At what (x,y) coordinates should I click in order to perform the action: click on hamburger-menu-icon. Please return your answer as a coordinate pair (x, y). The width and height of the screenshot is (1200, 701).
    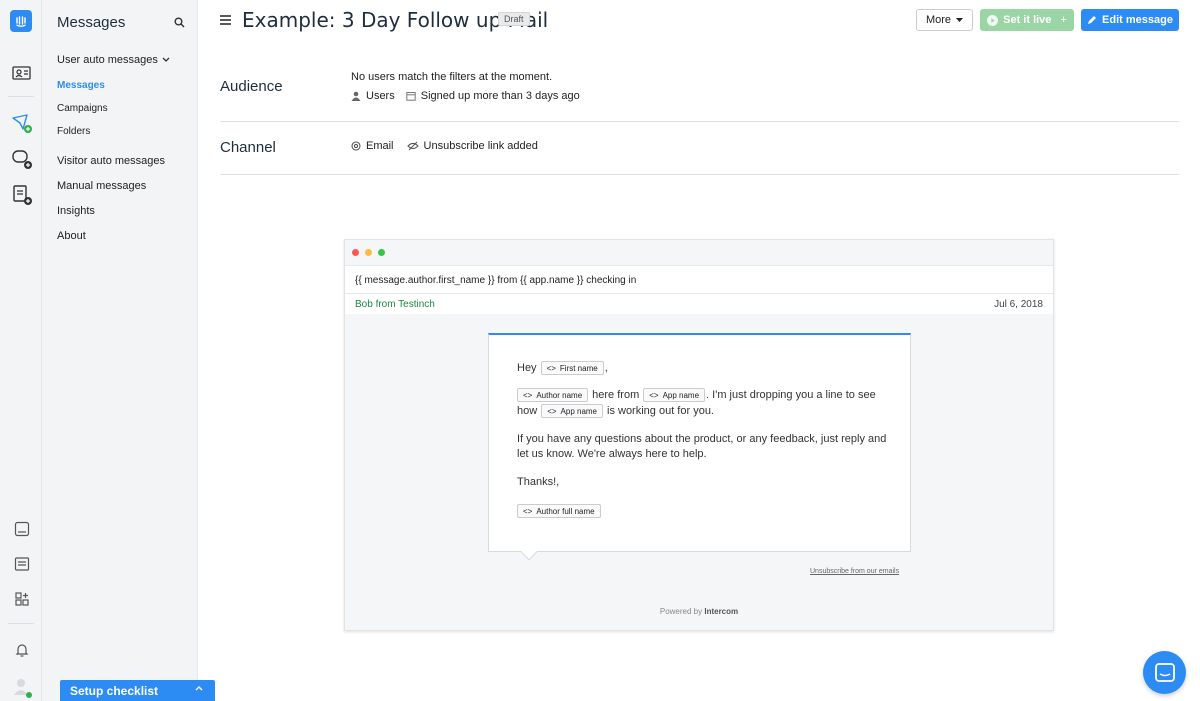
    Looking at the image, I should click on (225, 21).